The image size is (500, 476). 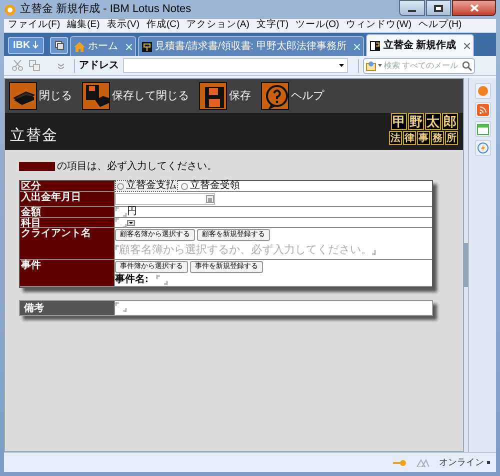 What do you see at coordinates (416, 121) in the screenshot?
I see `logo-character: 野` at bounding box center [416, 121].